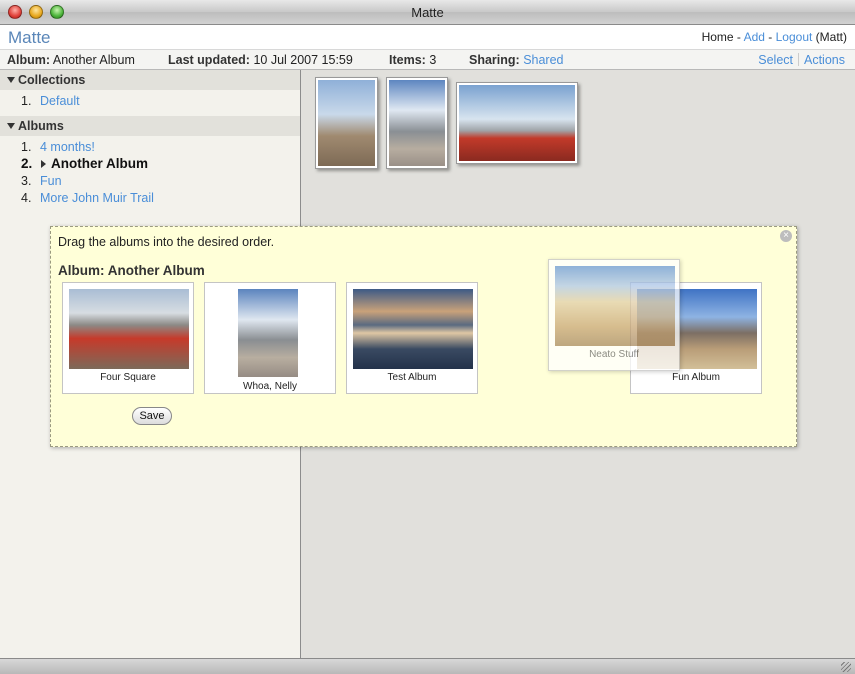  Describe the element at coordinates (99, 163) in the screenshot. I see `current-album-label: Another Album` at that location.